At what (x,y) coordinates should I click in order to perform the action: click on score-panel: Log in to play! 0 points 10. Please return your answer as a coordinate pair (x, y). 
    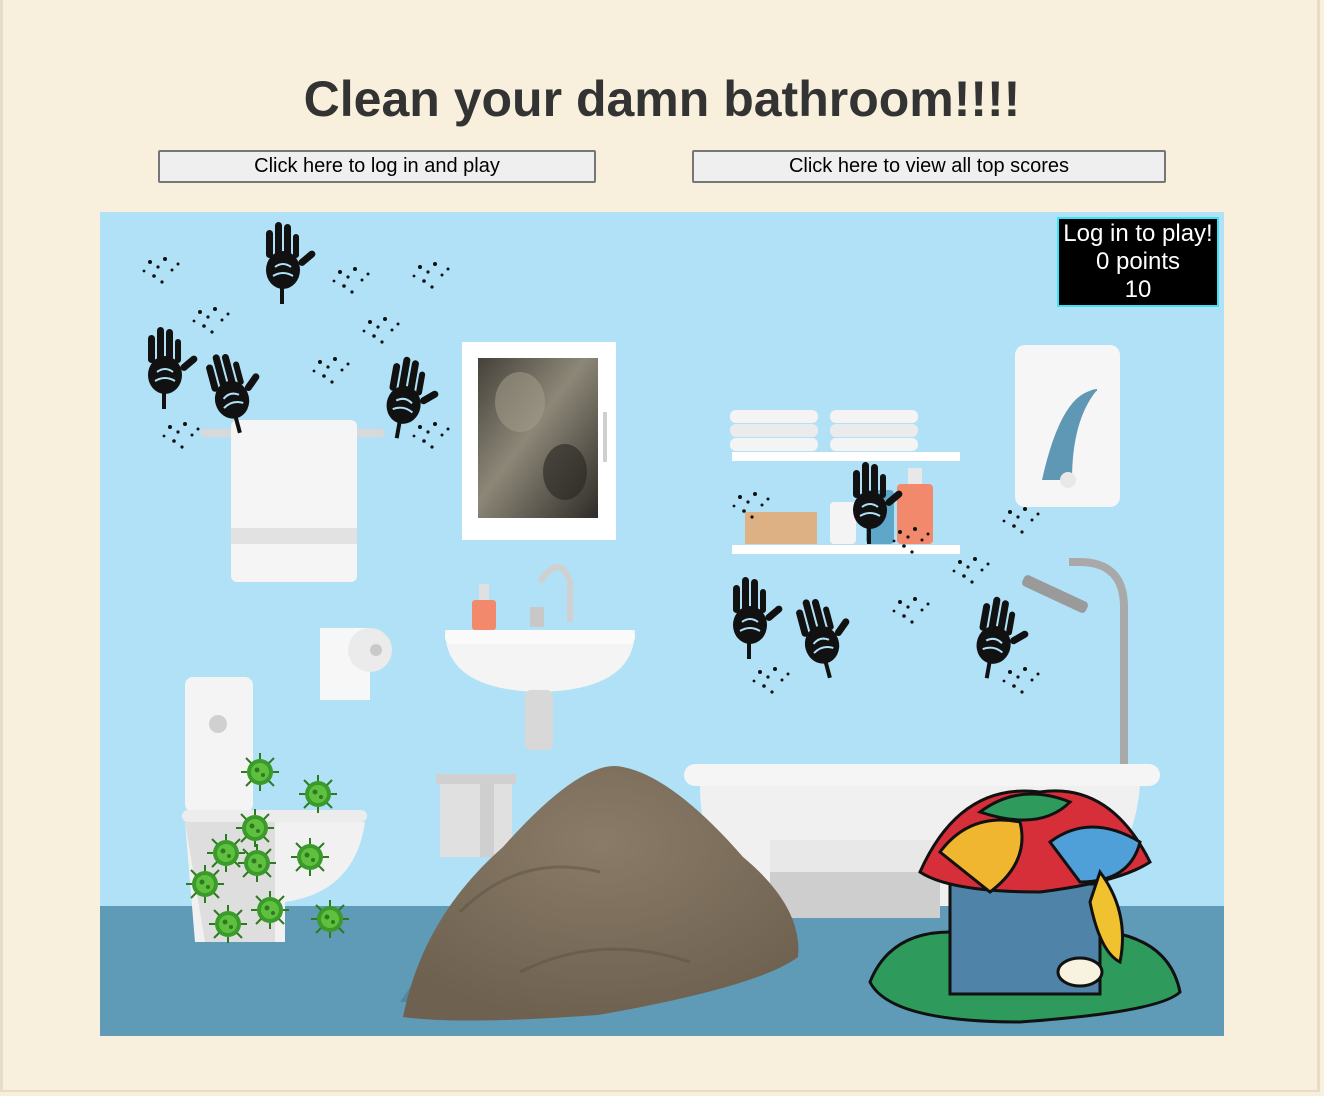
    Looking at the image, I should click on (1138, 262).